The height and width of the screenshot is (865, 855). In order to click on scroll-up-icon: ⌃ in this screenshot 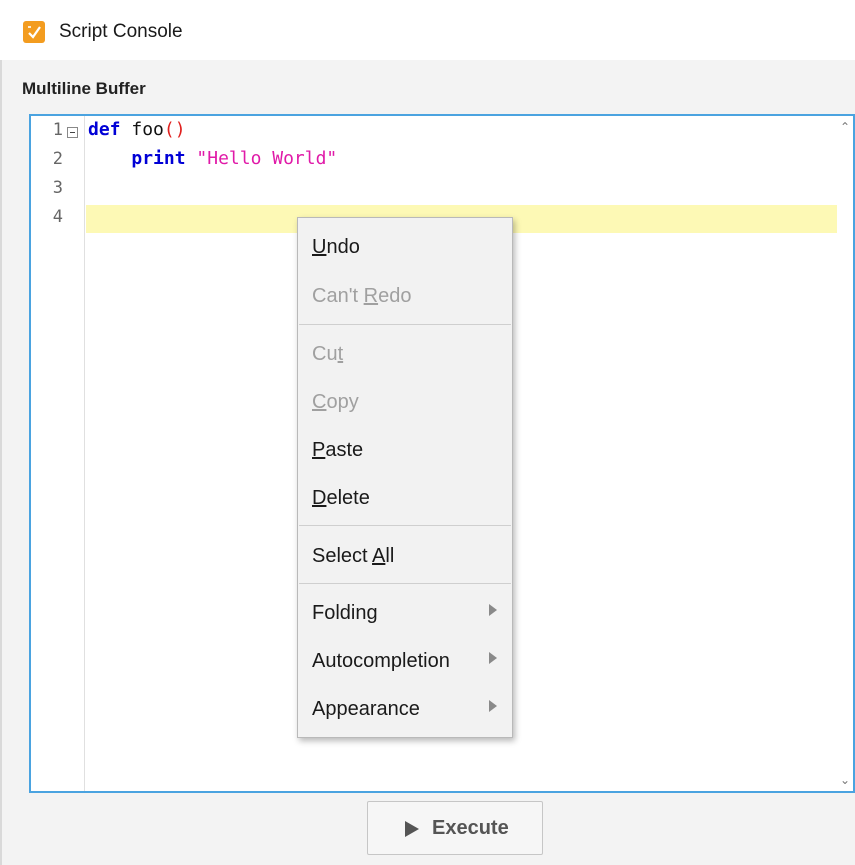, I will do `click(845, 127)`.